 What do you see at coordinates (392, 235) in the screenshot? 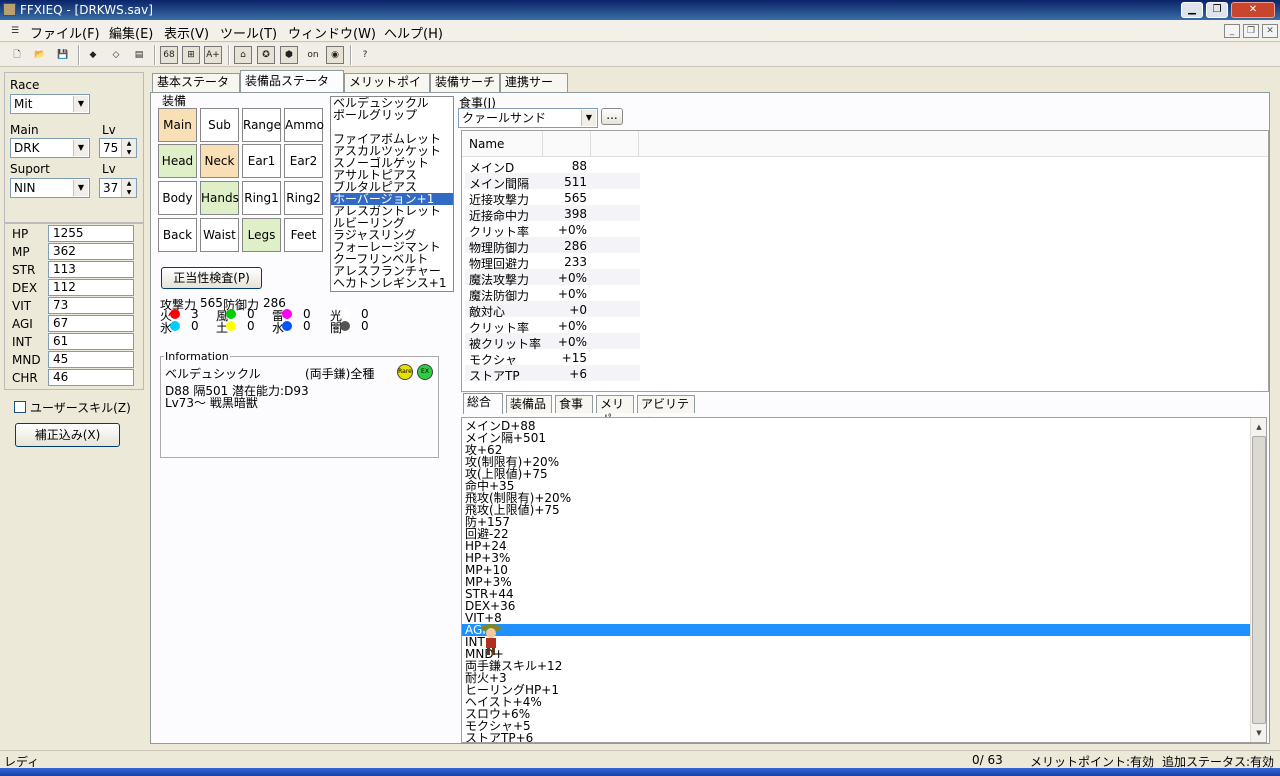
I see `item-list-entry: ラジャスリング` at bounding box center [392, 235].